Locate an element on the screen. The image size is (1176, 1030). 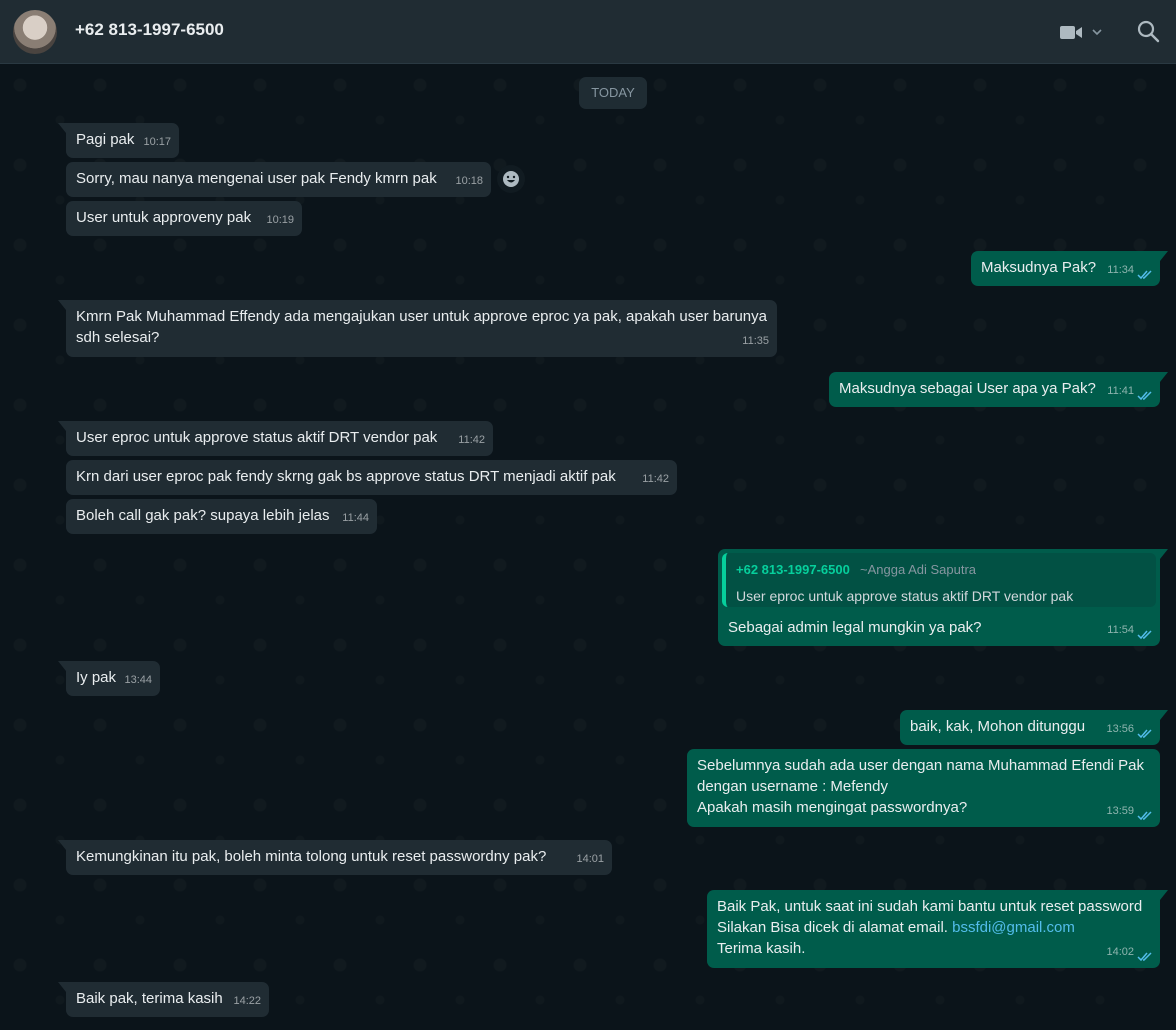
outgoing-message: baik, kak, Mohon ditunggu 13:56 is located at coordinates (1034, 727).